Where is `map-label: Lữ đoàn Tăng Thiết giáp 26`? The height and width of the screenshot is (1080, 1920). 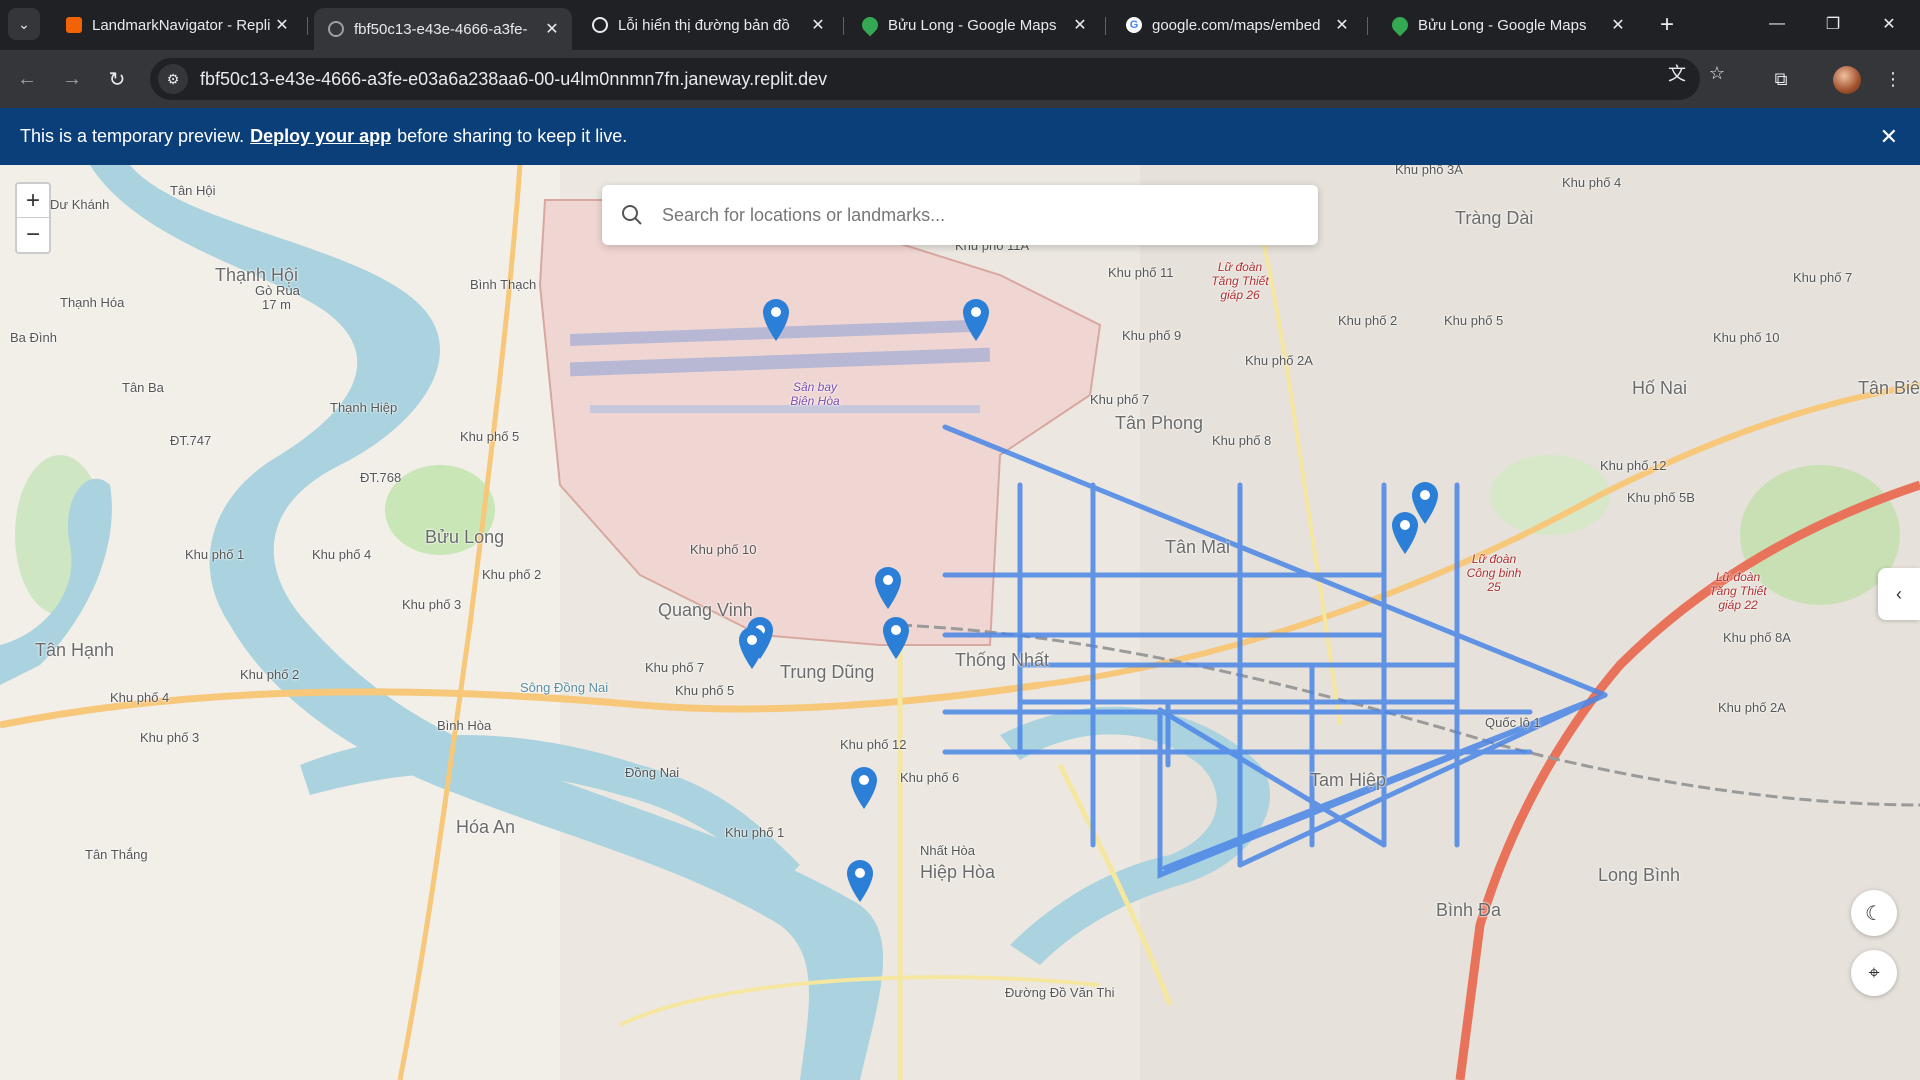
map-label: Lữ đoàn Tăng Thiết giáp 26 is located at coordinates (1240, 281).